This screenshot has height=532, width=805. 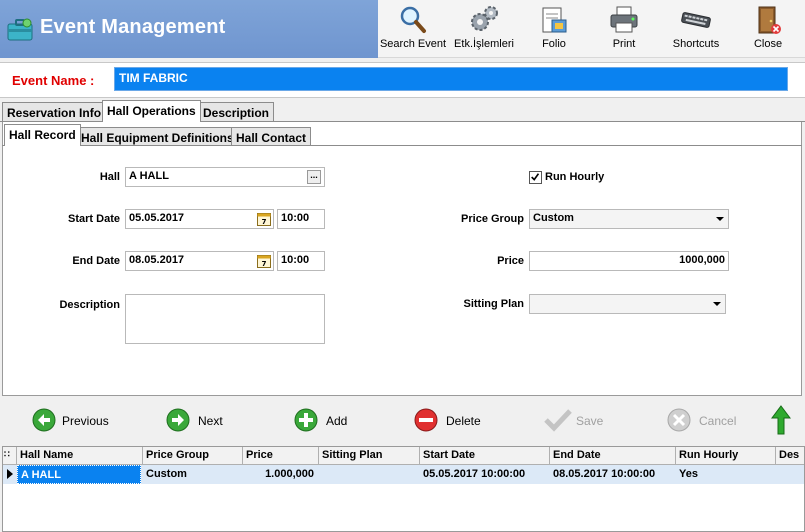 I want to click on shortcuts-button: Shortcuts, so click(x=696, y=28).